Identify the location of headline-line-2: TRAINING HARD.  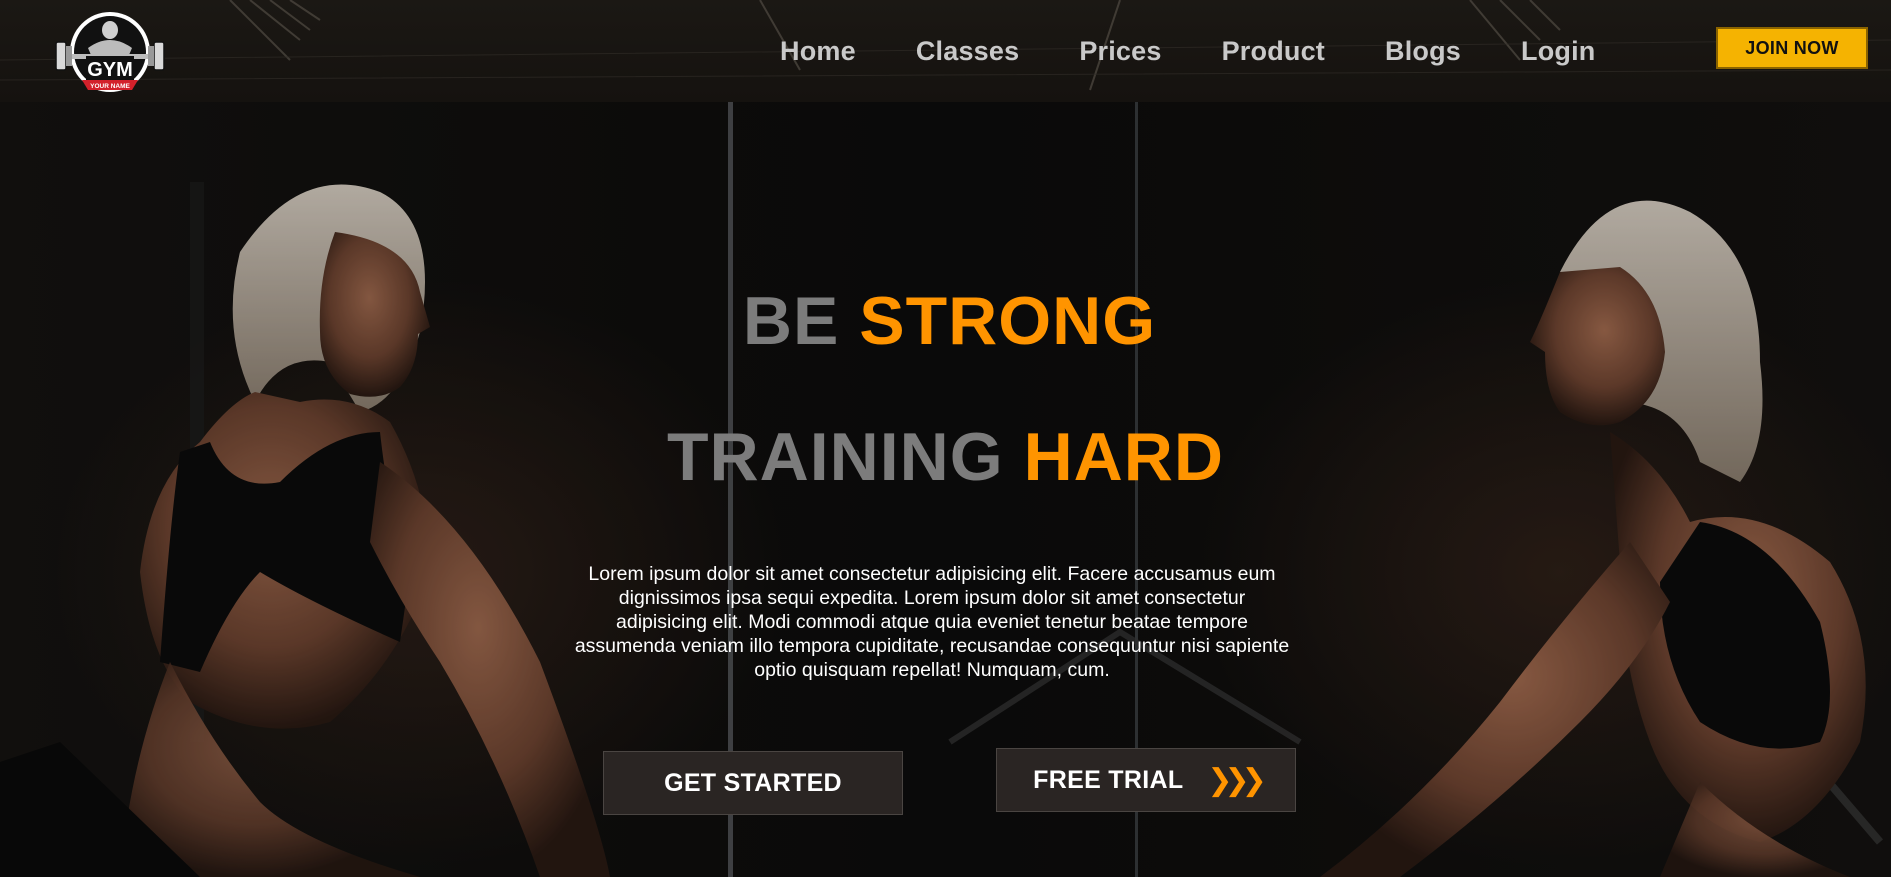
(945, 457).